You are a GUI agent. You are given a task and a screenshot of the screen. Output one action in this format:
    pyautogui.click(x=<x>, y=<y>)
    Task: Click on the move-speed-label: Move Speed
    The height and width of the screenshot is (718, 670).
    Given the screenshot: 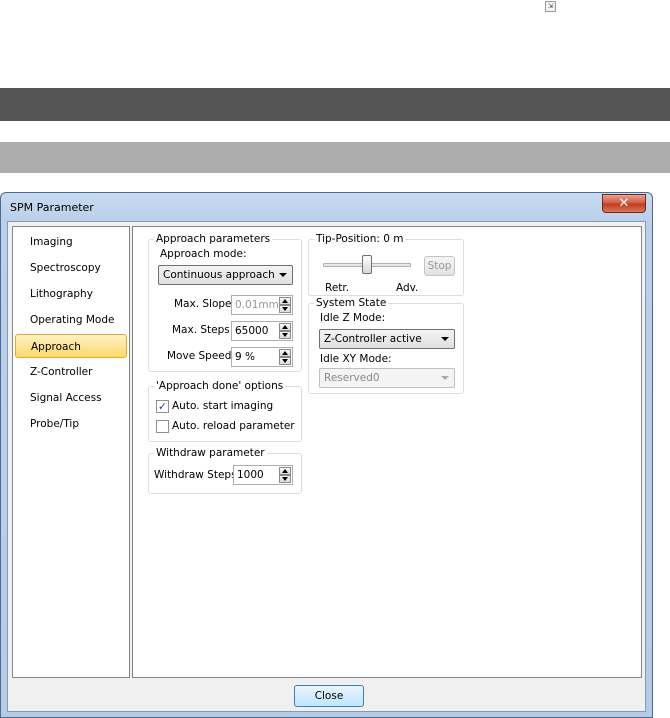 What is the action you would take?
    pyautogui.click(x=199, y=356)
    